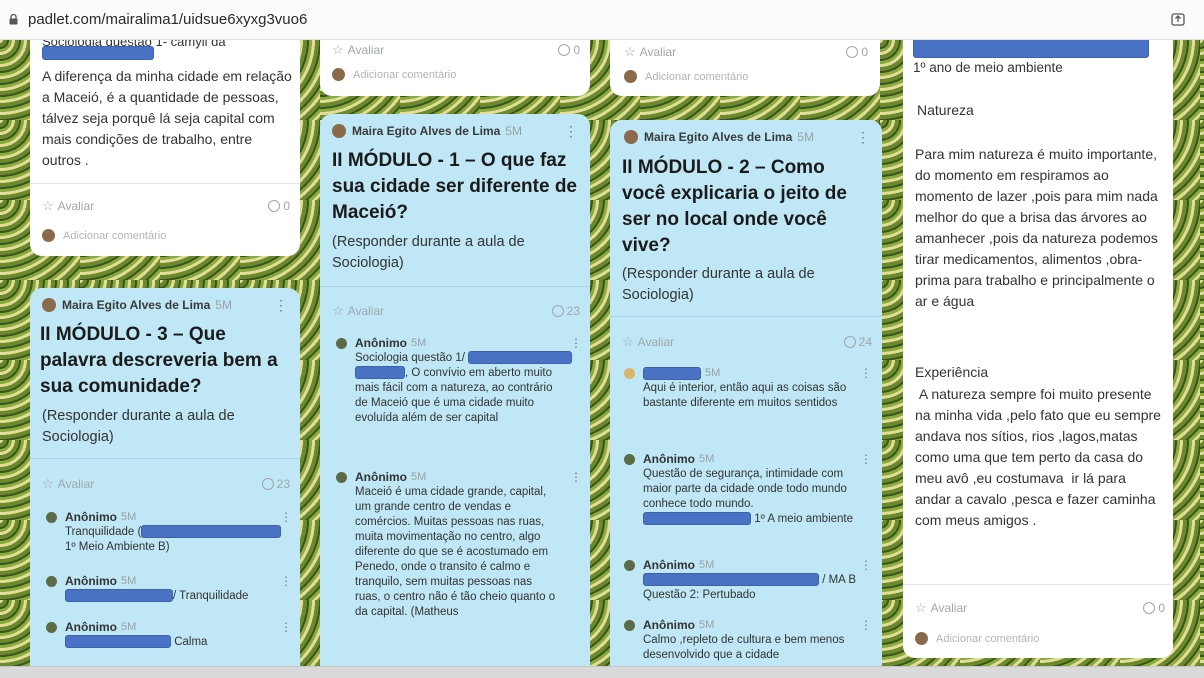  Describe the element at coordinates (410, 358) in the screenshot. I see `comment-text: Sociologia questão 1/` at that location.